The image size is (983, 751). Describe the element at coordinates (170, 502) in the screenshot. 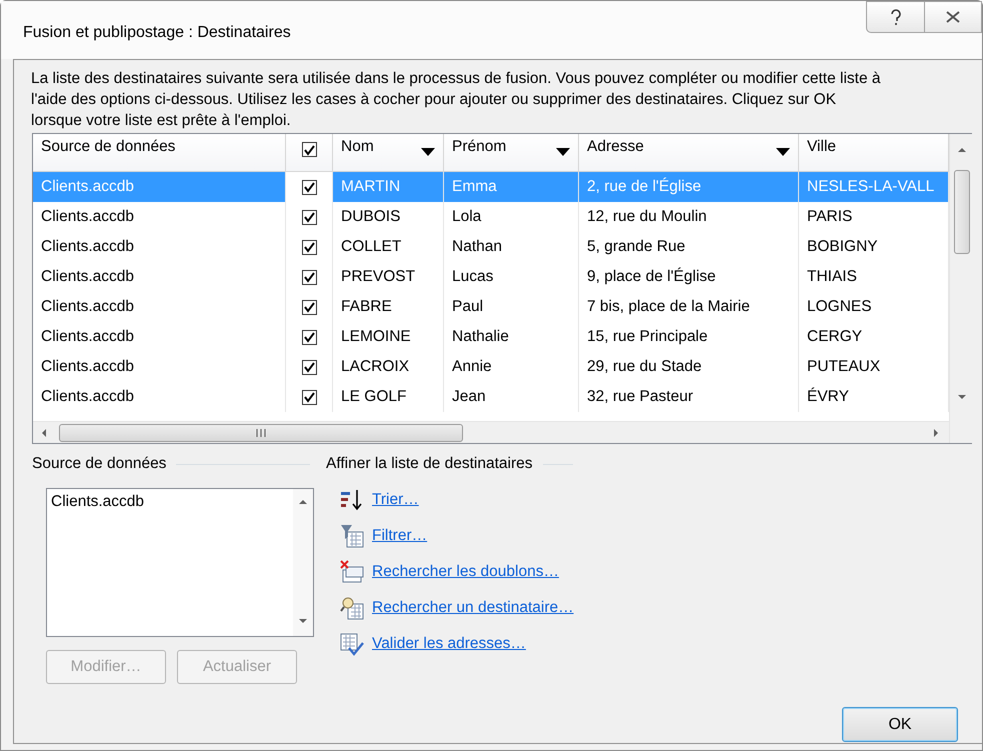

I see `list-item: Clients.accdb` at that location.